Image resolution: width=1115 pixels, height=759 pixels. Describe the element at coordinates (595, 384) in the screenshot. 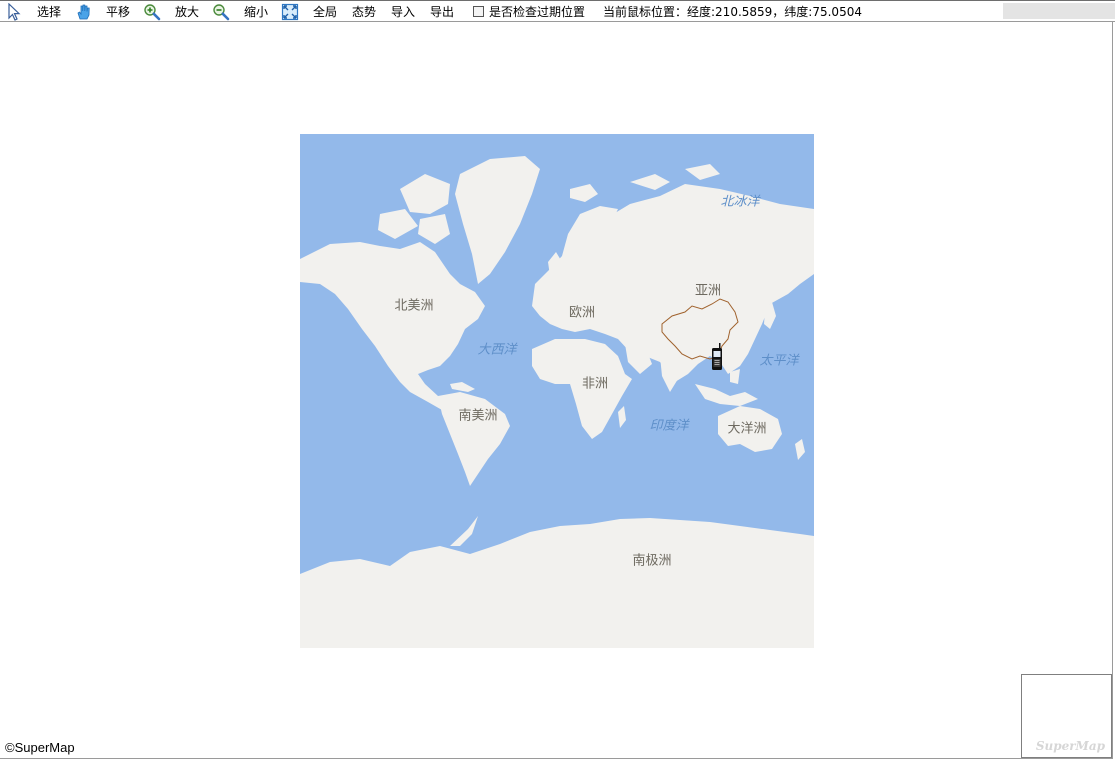

I see `label-africa: 非洲` at that location.